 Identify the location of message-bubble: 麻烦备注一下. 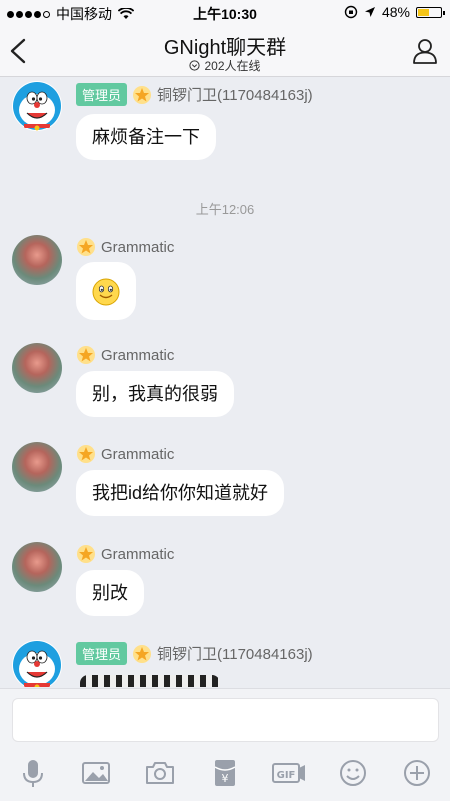
(146, 137).